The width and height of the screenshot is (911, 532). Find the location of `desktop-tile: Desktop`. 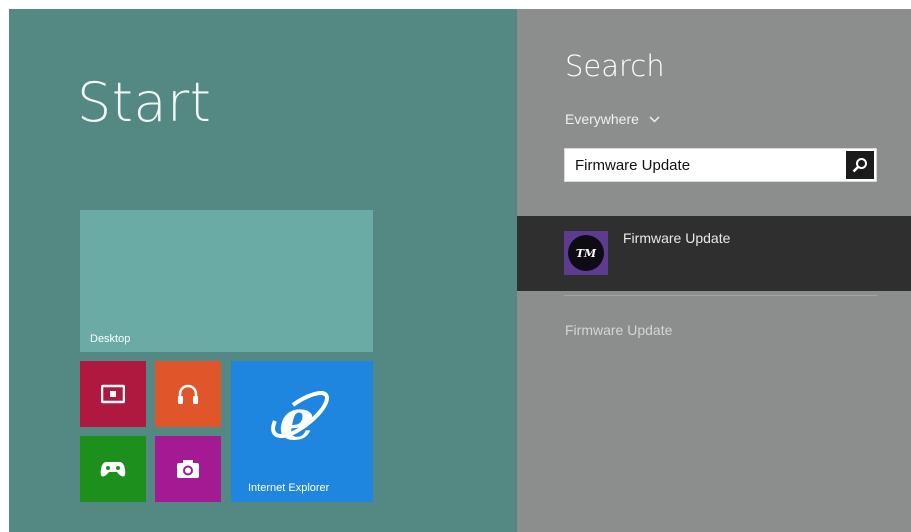

desktop-tile: Desktop is located at coordinates (226, 281).